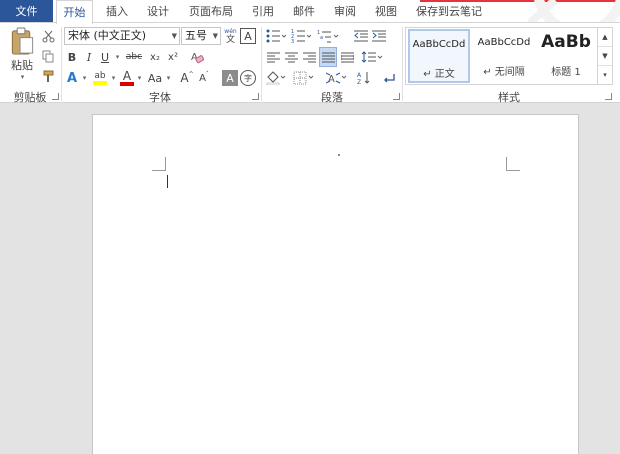 The width and height of the screenshot is (620, 454). I want to click on styles-scroll-up-icon: ▲, so click(605, 37).